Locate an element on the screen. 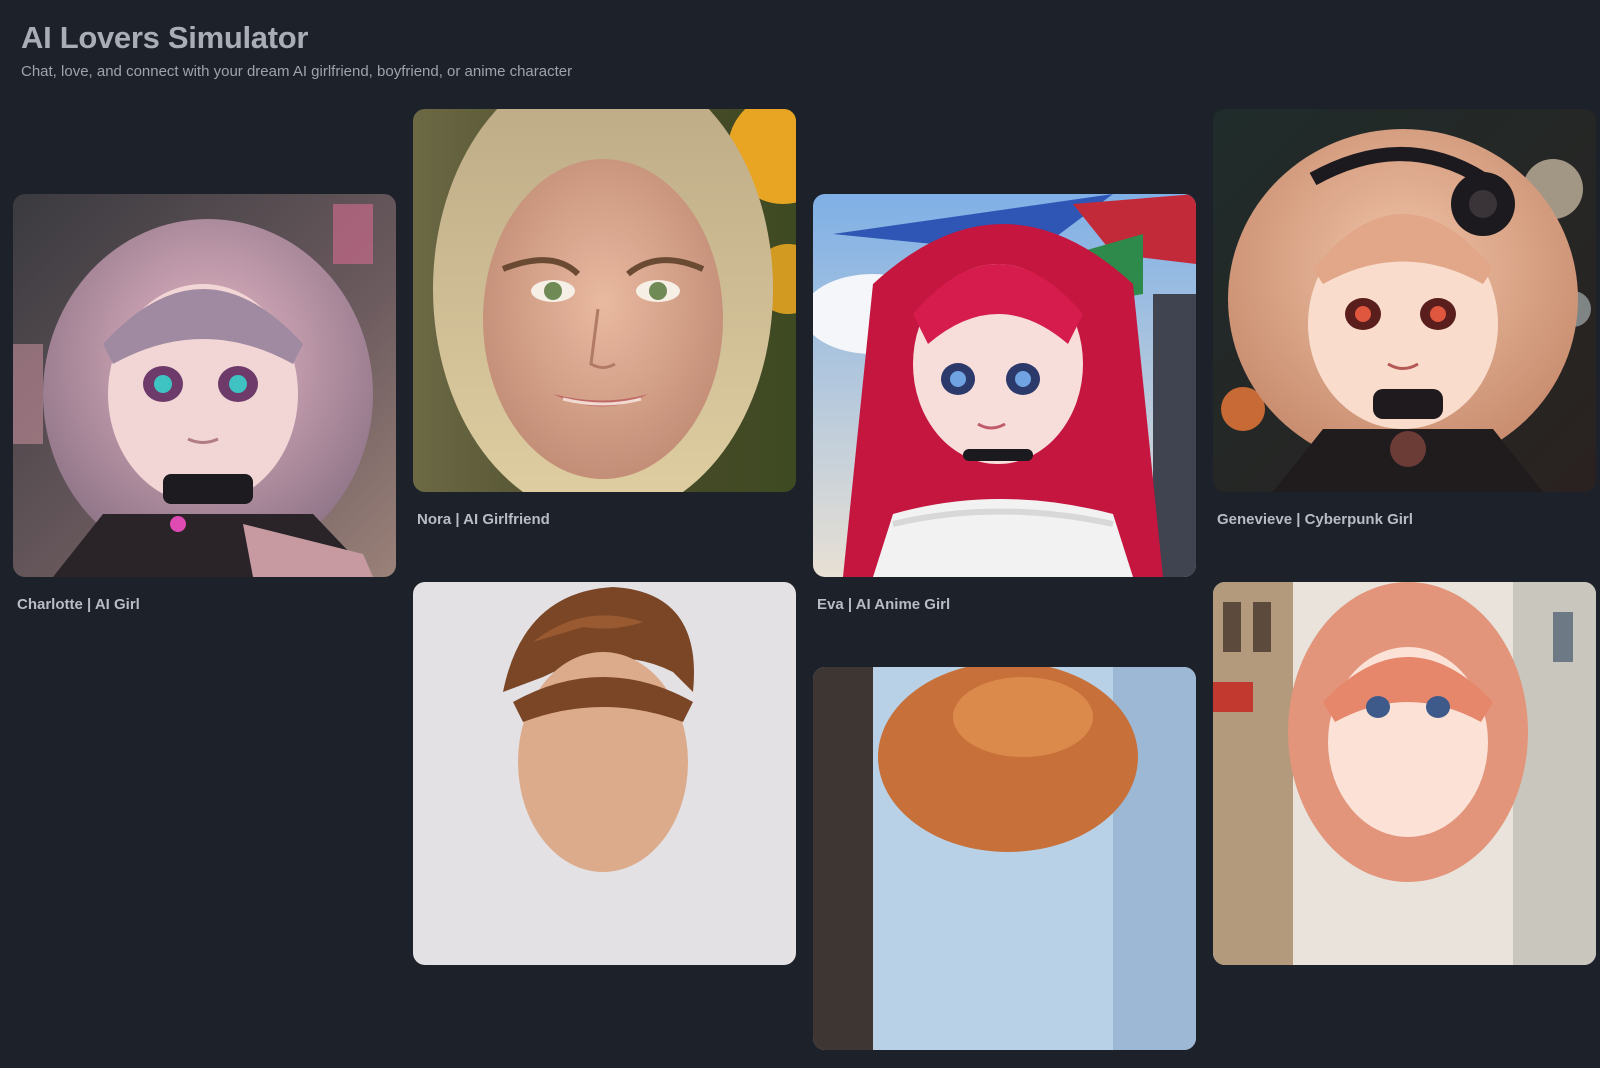 This screenshot has height=1068, width=1600. man-brown-hair-portrait-image is located at coordinates (604, 773).